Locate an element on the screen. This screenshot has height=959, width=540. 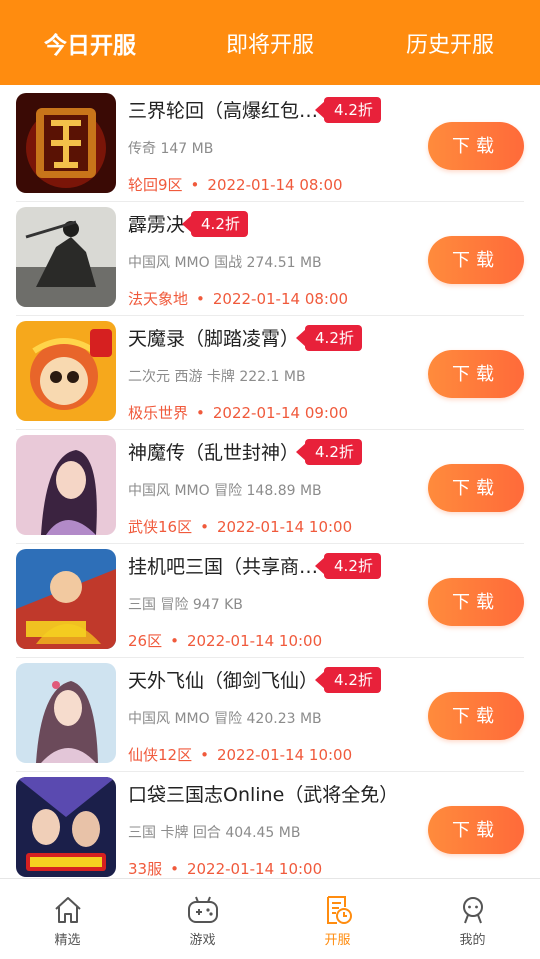
tab-today-servers: 今日开服 is located at coordinates (90, 43).